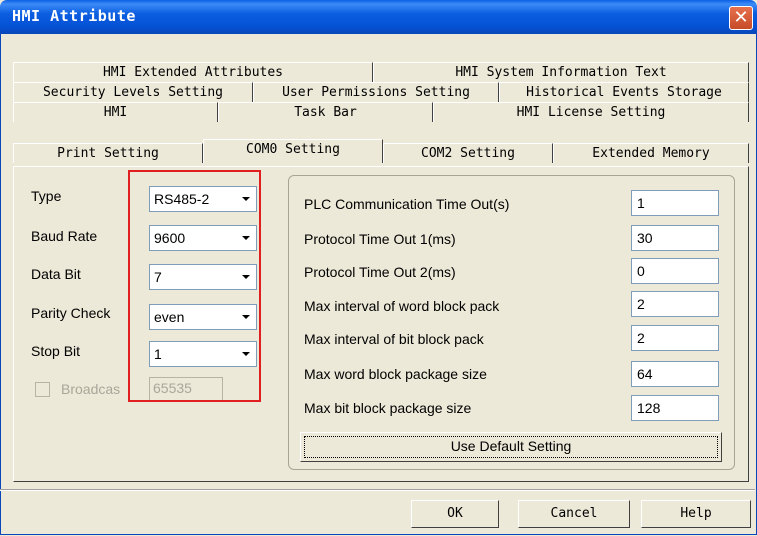  What do you see at coordinates (377, 490) in the screenshot?
I see `footer-separator` at bounding box center [377, 490].